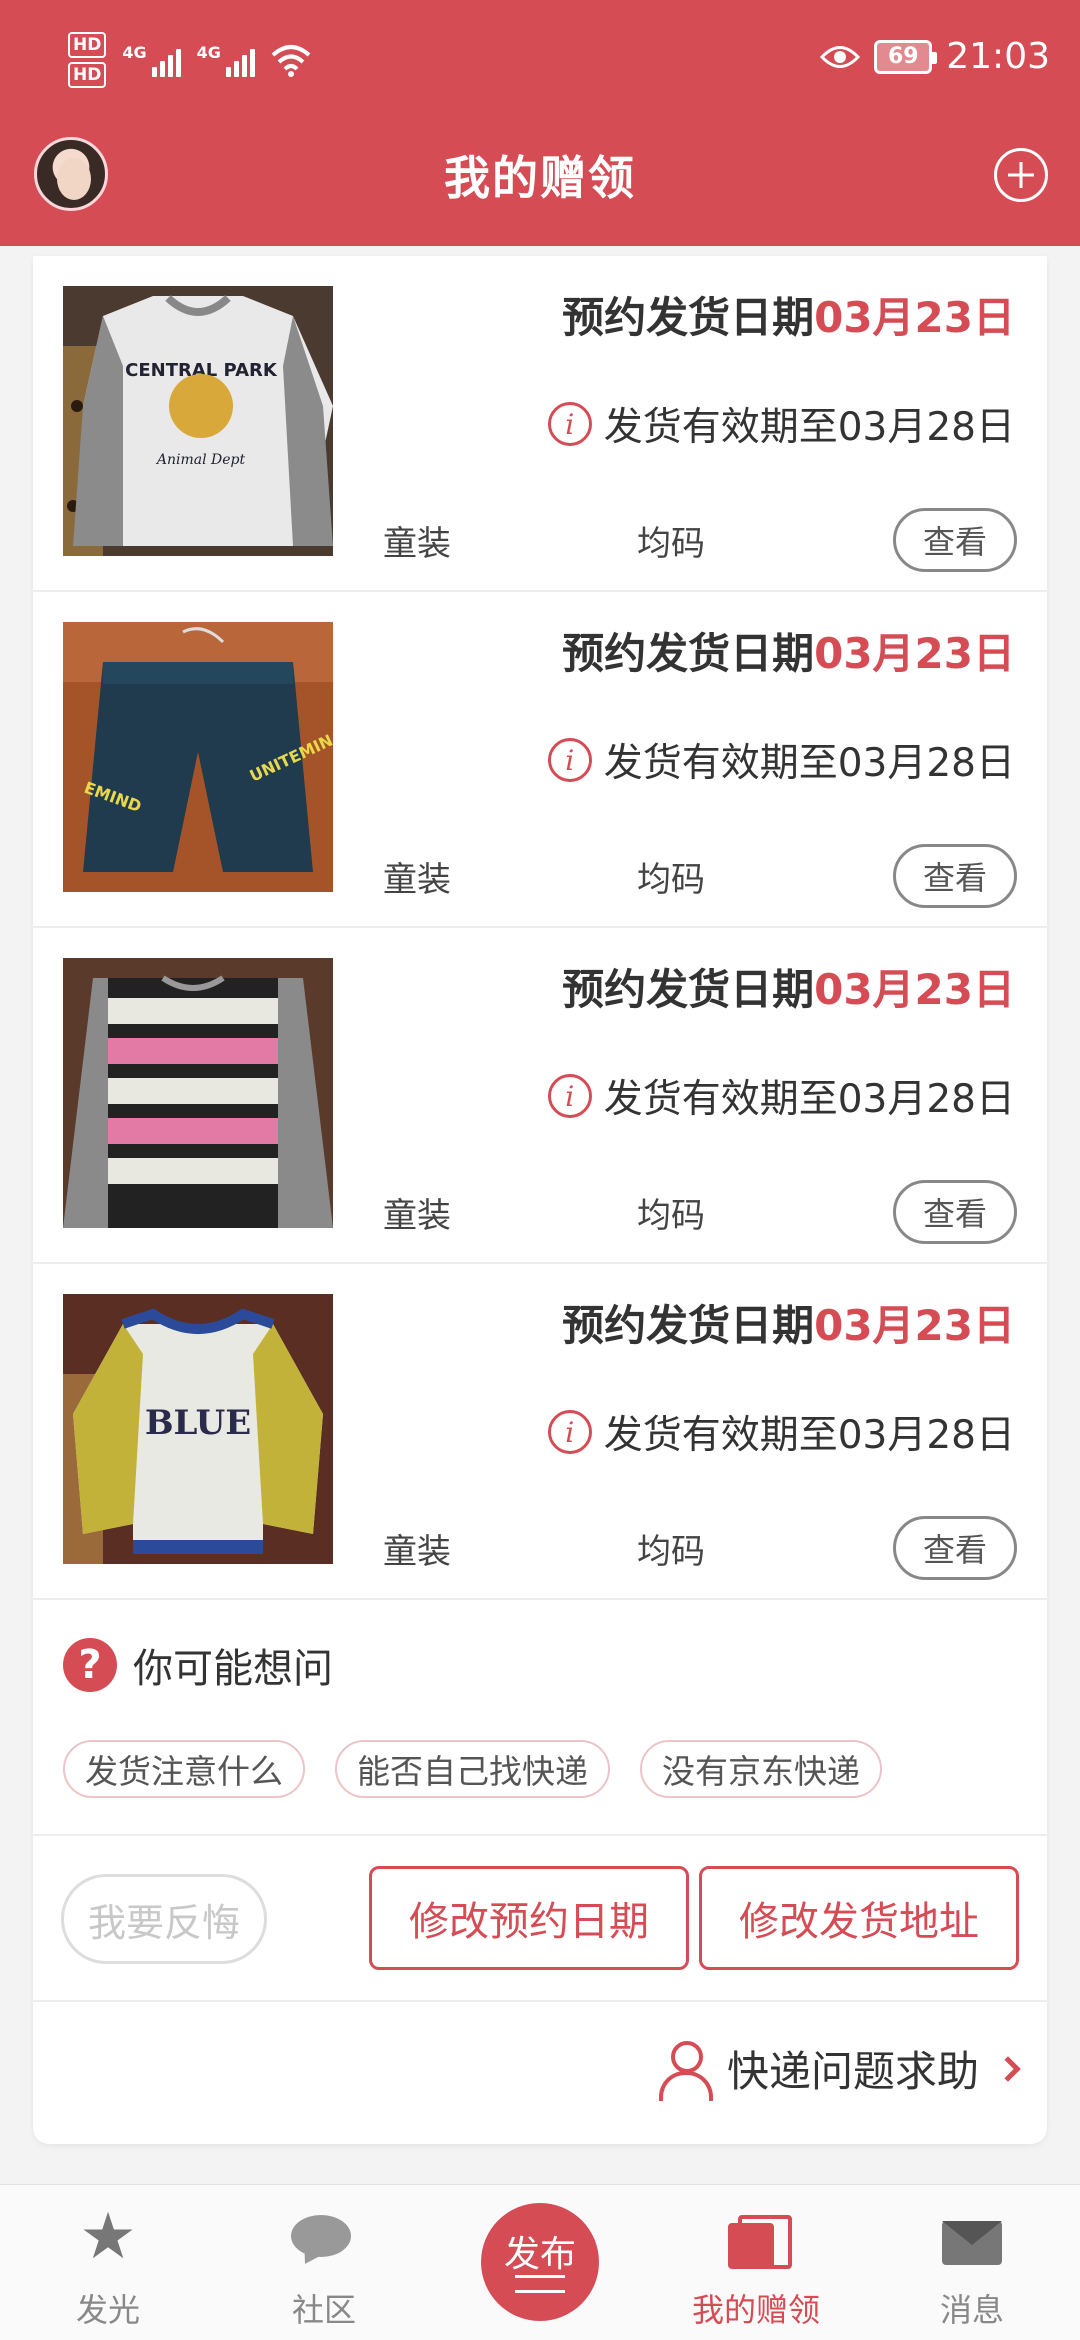  I want to click on faq-chips: 发货注意什么 能否自己找快递 没有京东快递, so click(472, 1769).